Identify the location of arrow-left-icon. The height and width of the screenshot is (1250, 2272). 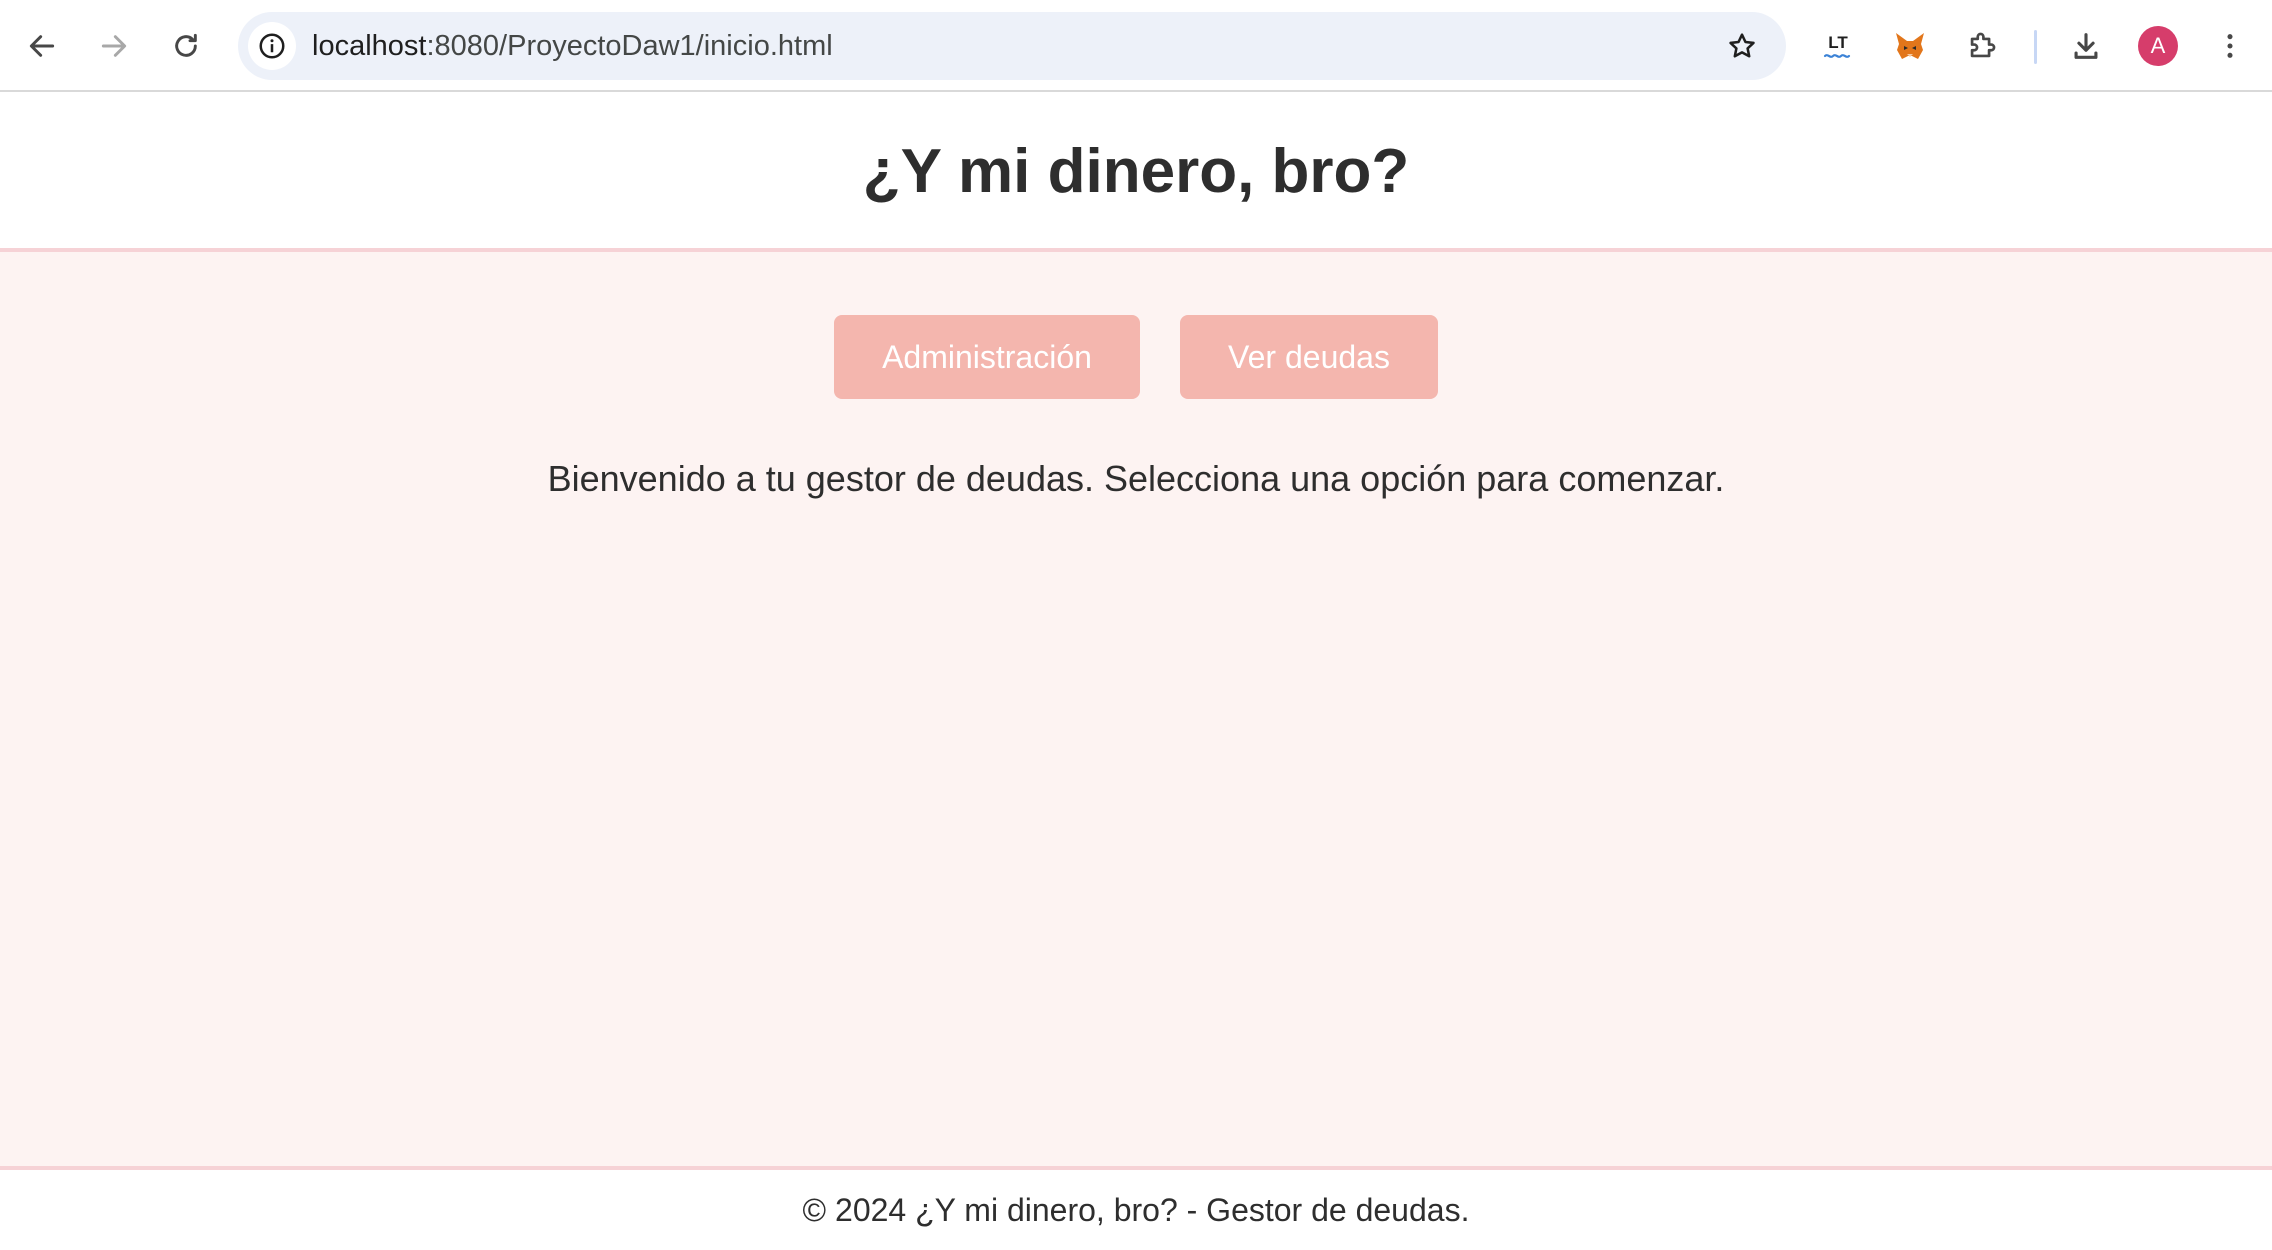
(42, 46).